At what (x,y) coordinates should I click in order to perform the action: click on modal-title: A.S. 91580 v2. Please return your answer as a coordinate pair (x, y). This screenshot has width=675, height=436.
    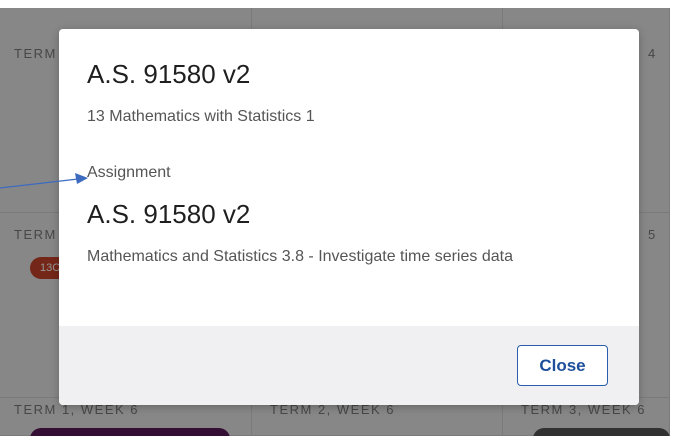
    Looking at the image, I should click on (169, 74).